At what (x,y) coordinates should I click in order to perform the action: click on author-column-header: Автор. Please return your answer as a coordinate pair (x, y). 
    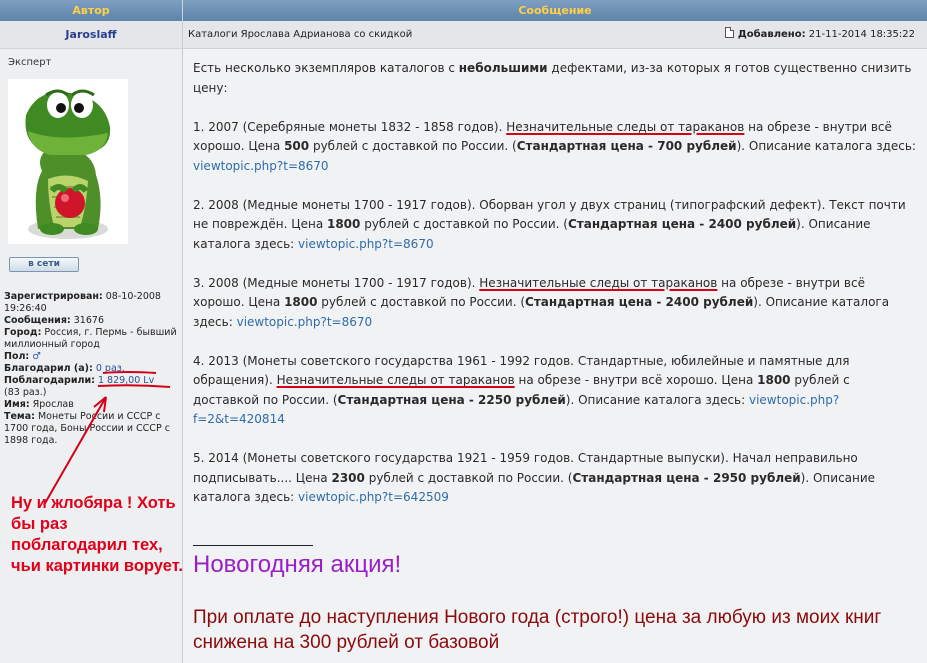
    Looking at the image, I should click on (91, 10).